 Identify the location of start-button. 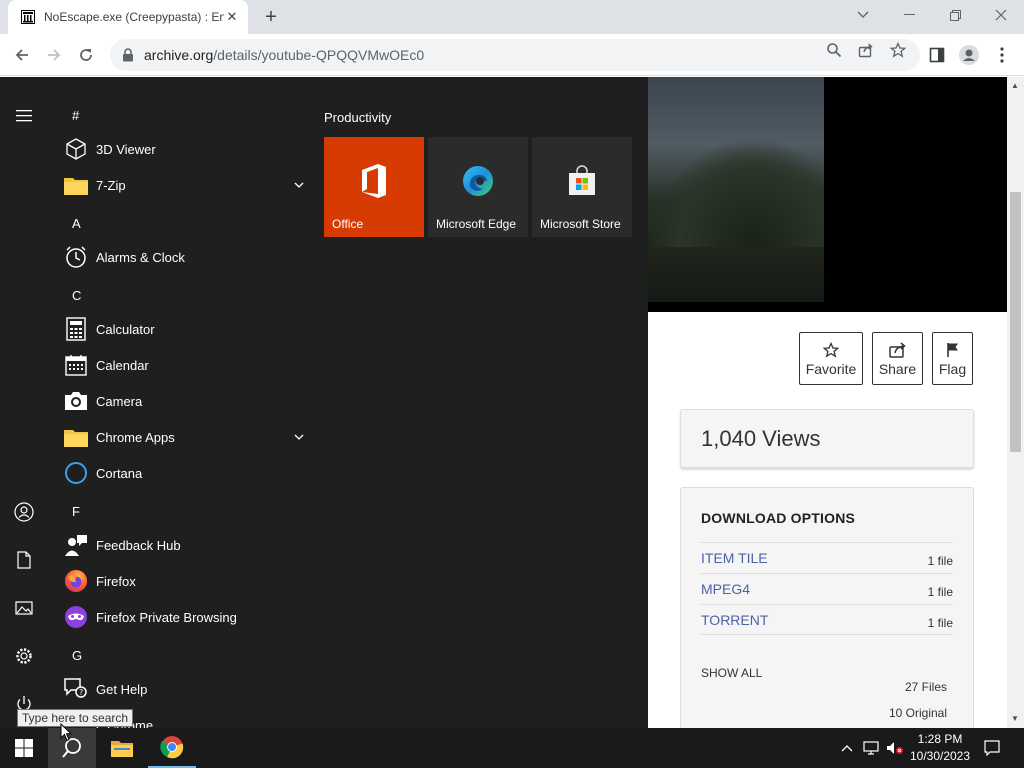
(24, 748).